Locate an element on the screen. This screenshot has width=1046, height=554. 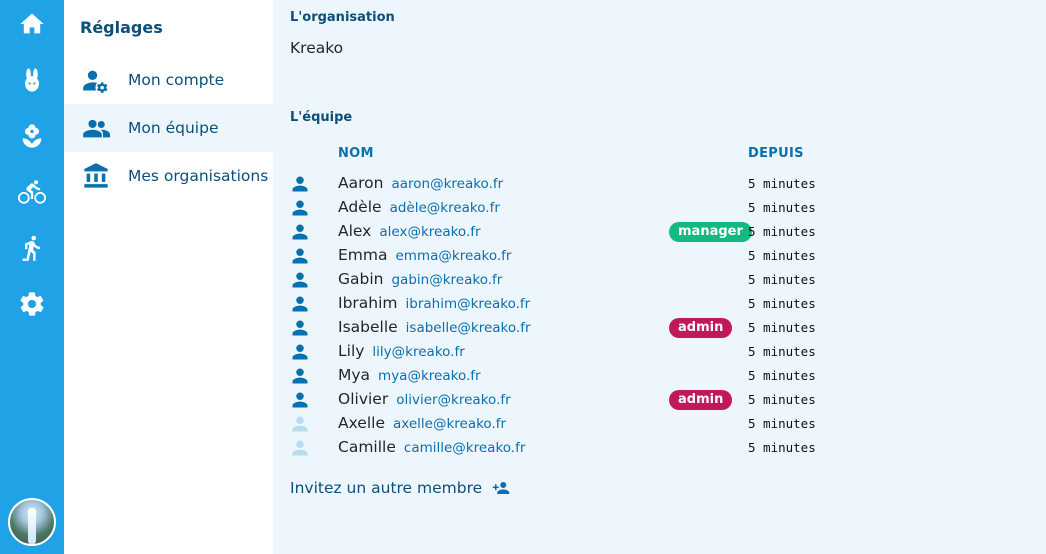
member-name: Gabin is located at coordinates (361, 279).